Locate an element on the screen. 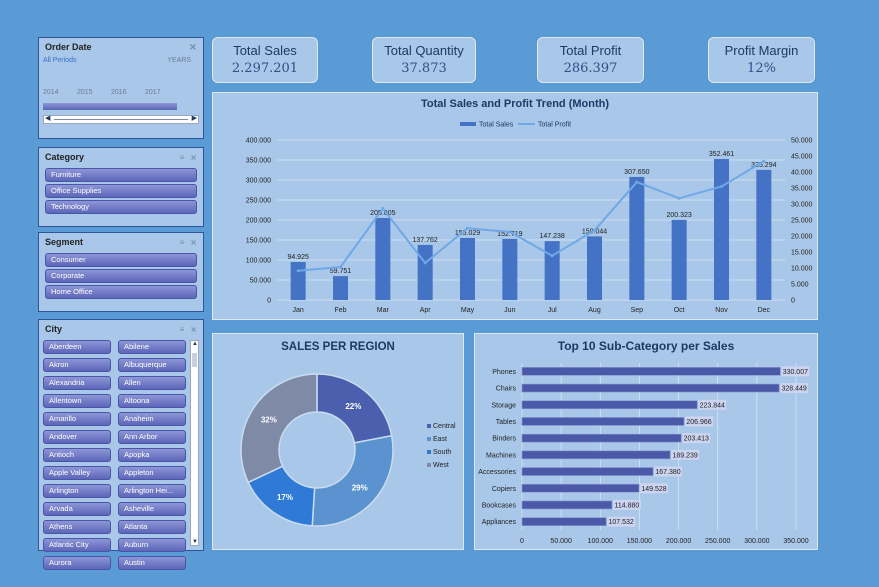  timeline-year-2: 2016 is located at coordinates (119, 92).